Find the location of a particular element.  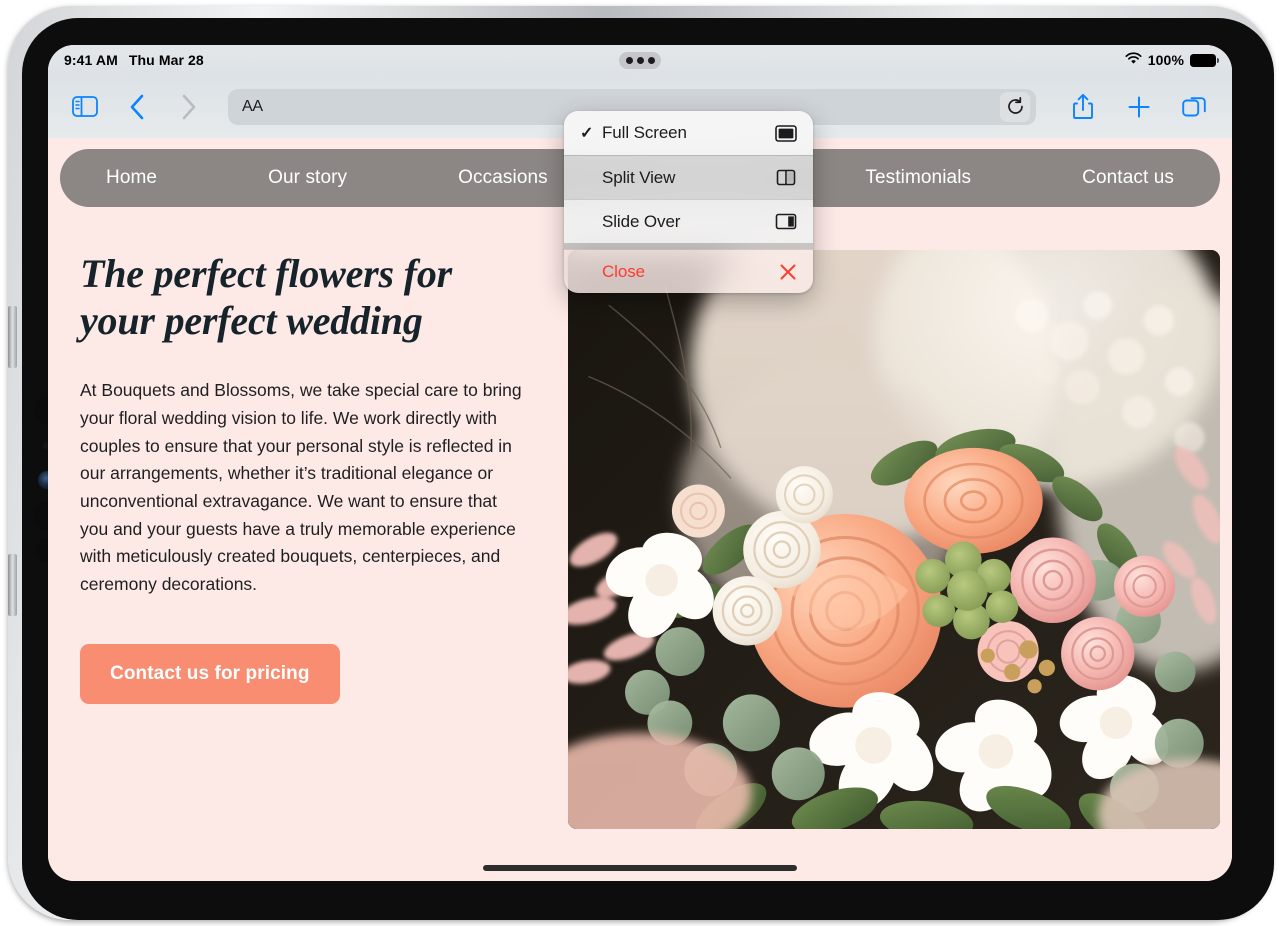

share-icon is located at coordinates (1083, 107).